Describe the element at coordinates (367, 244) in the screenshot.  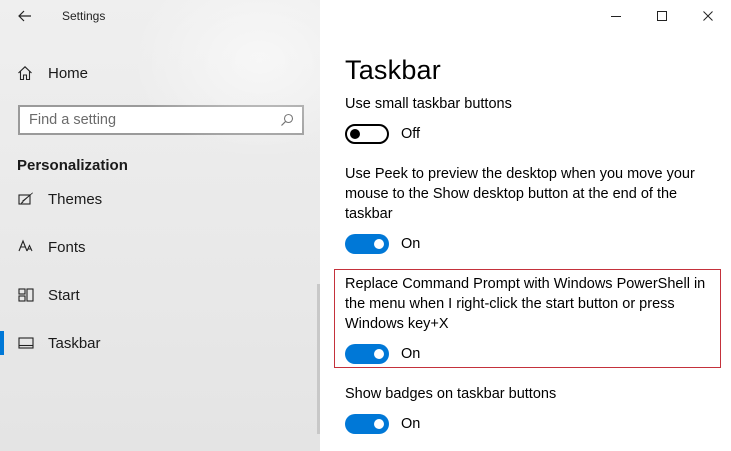
I see `peek-toggle` at that location.